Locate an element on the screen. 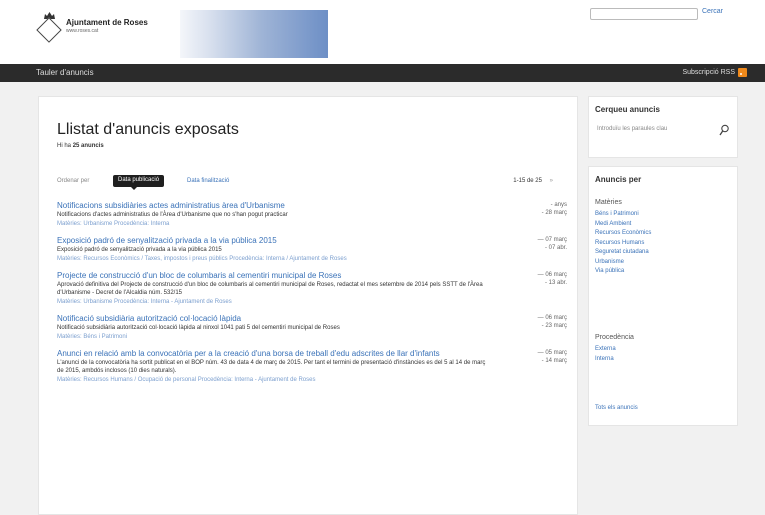  announcement-dates: — 06 març - 13 abr. is located at coordinates (532, 279).